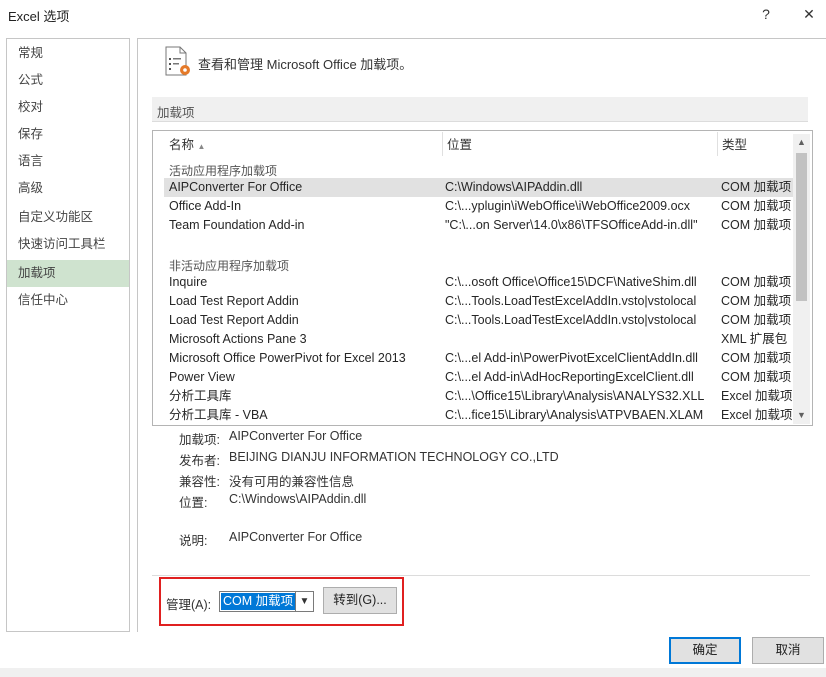 The height and width of the screenshot is (677, 826). What do you see at coordinates (193, 541) in the screenshot?
I see `detail-desc-label: 说明:` at bounding box center [193, 541].